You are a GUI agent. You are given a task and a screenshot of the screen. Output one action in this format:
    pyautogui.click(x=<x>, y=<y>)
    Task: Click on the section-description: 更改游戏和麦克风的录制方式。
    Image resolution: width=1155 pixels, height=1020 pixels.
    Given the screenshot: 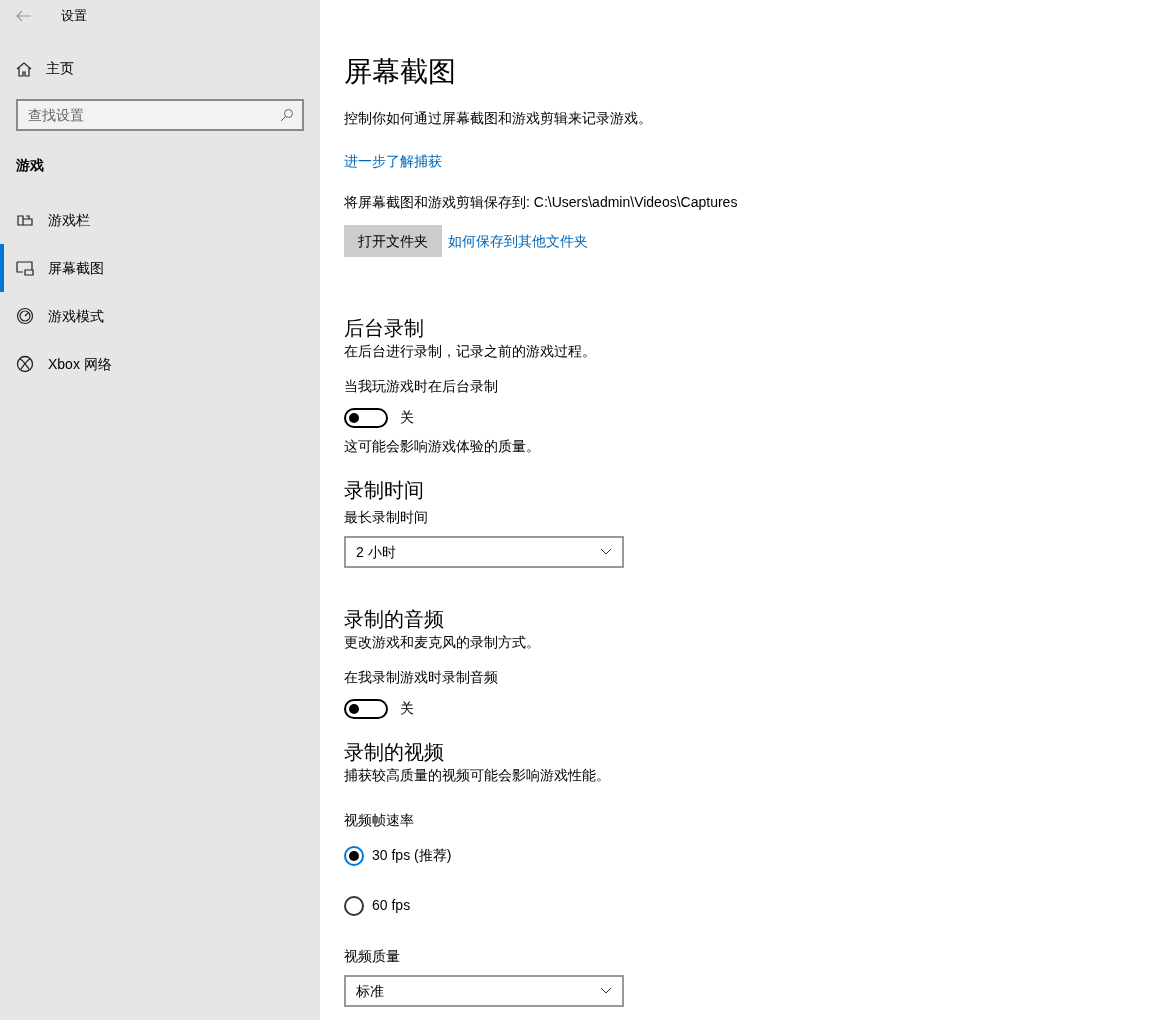 What is the action you would take?
    pyautogui.click(x=442, y=642)
    